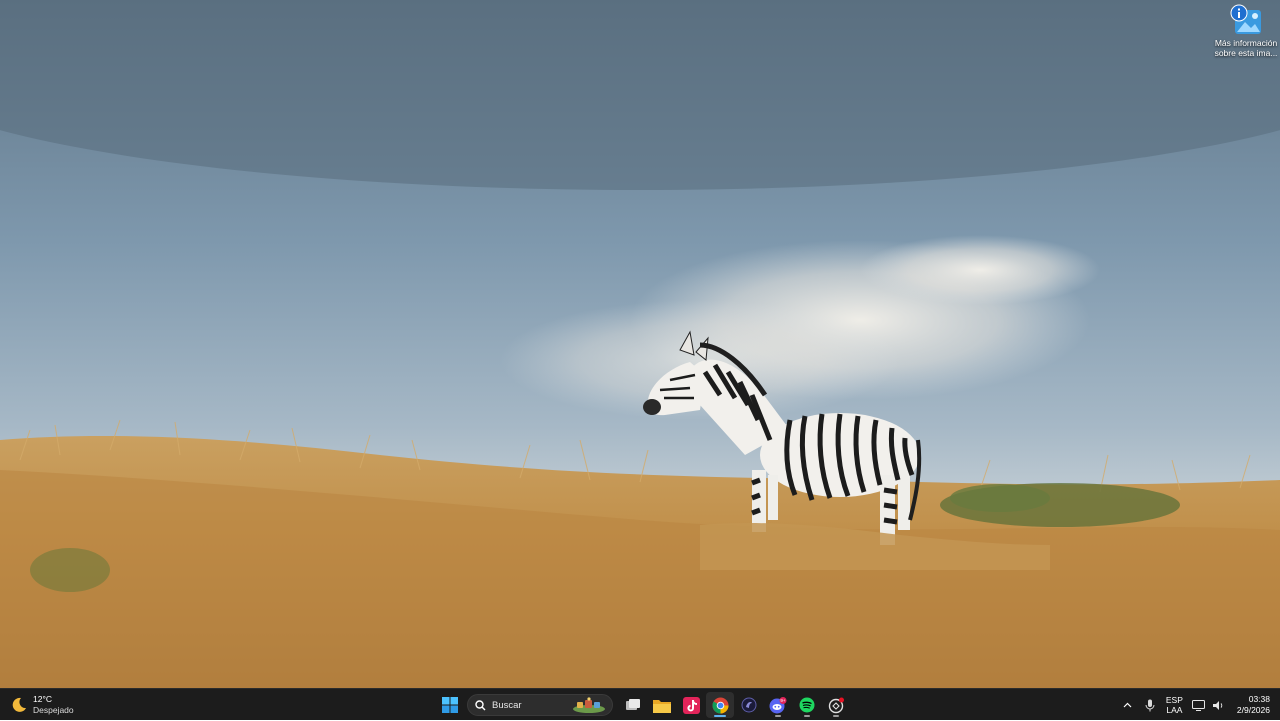 The height and width of the screenshot is (721, 1280). I want to click on taskbar-center: Buscar 9+, so click(643, 705).